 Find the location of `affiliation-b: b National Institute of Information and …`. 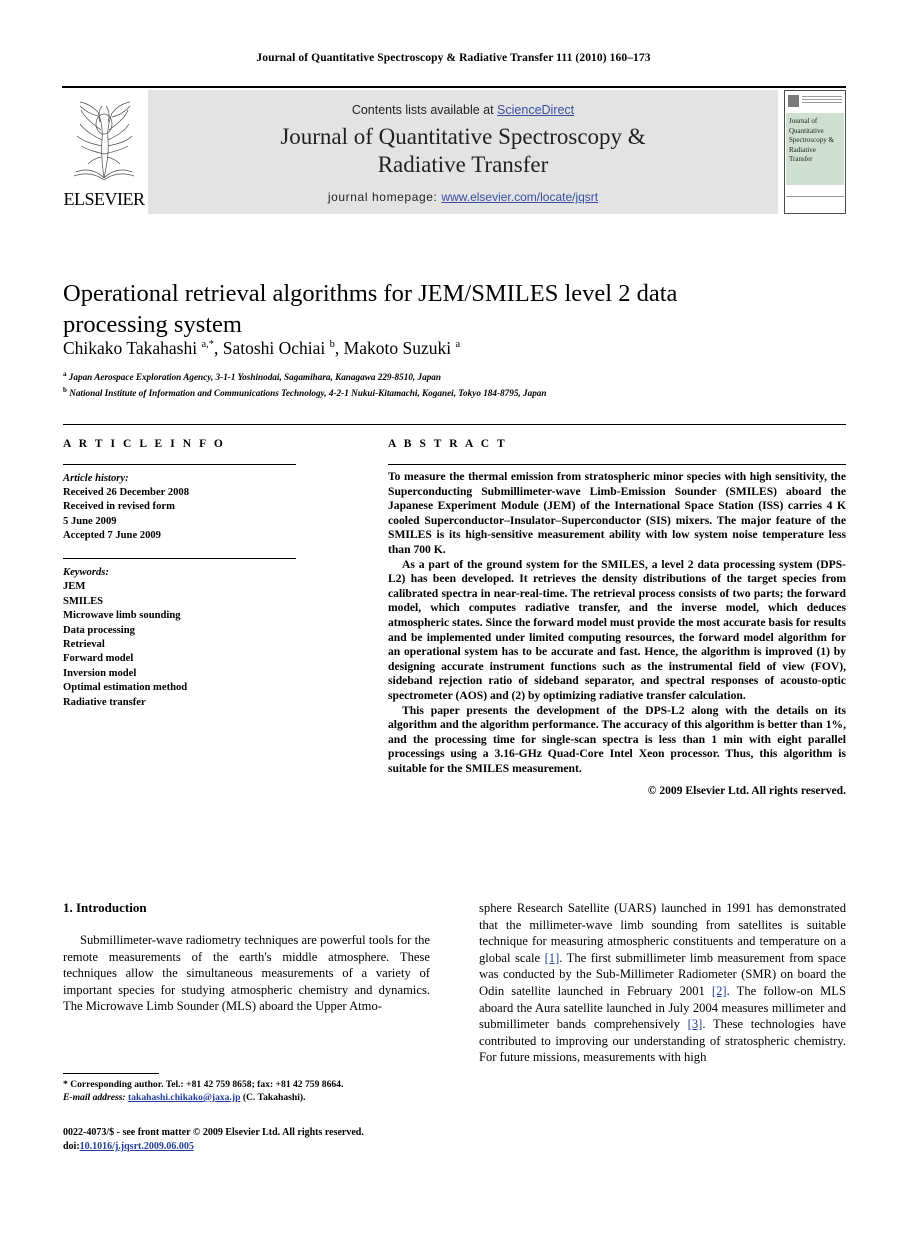

affiliation-b: b National Institute of Information and … is located at coordinates (305, 391).